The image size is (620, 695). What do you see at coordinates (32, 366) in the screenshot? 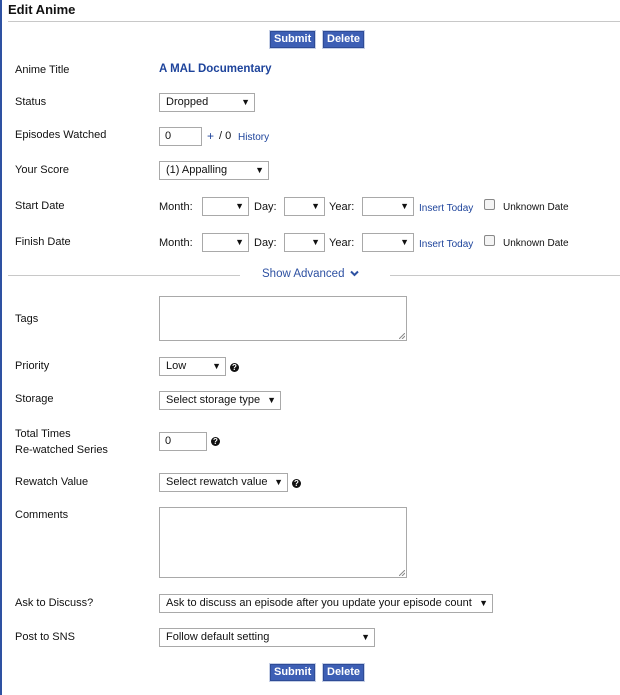
I see `priority-label: Priority` at bounding box center [32, 366].